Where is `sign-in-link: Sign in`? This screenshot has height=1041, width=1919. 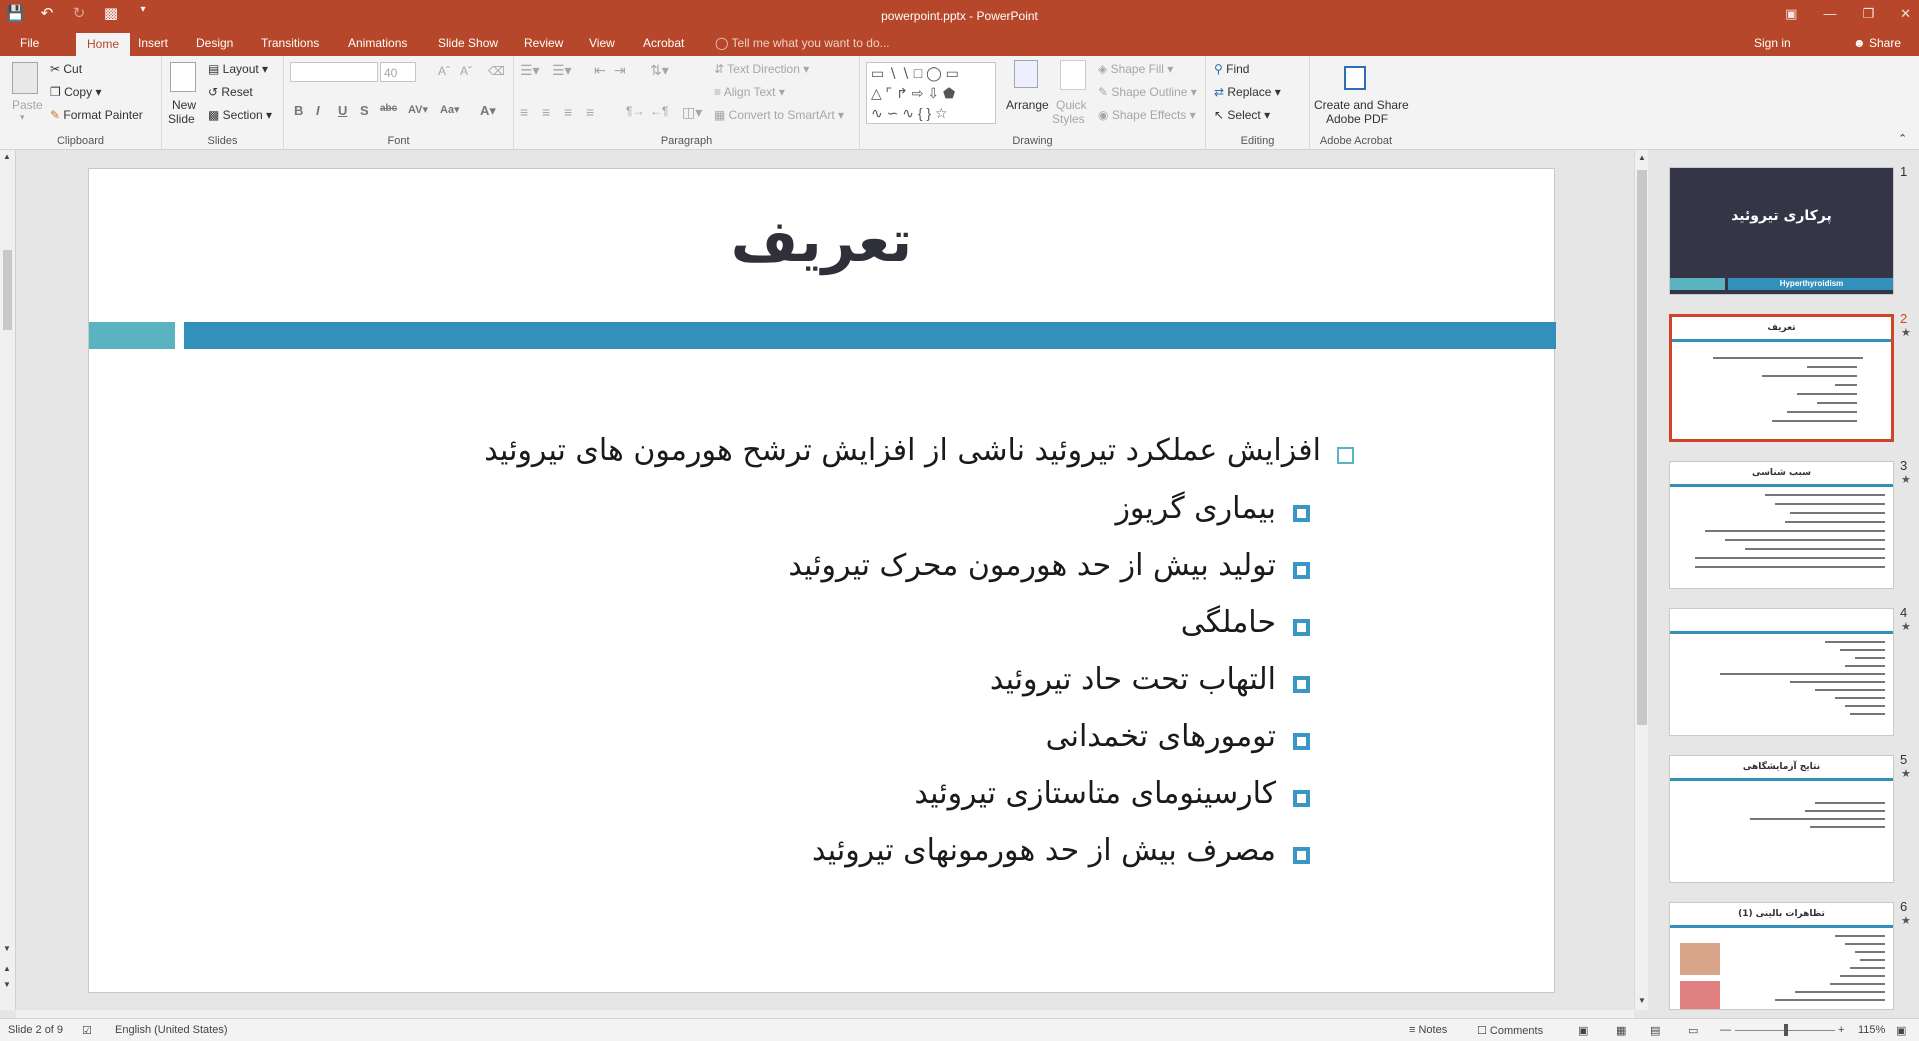
sign-in-link: Sign in is located at coordinates (1772, 43).